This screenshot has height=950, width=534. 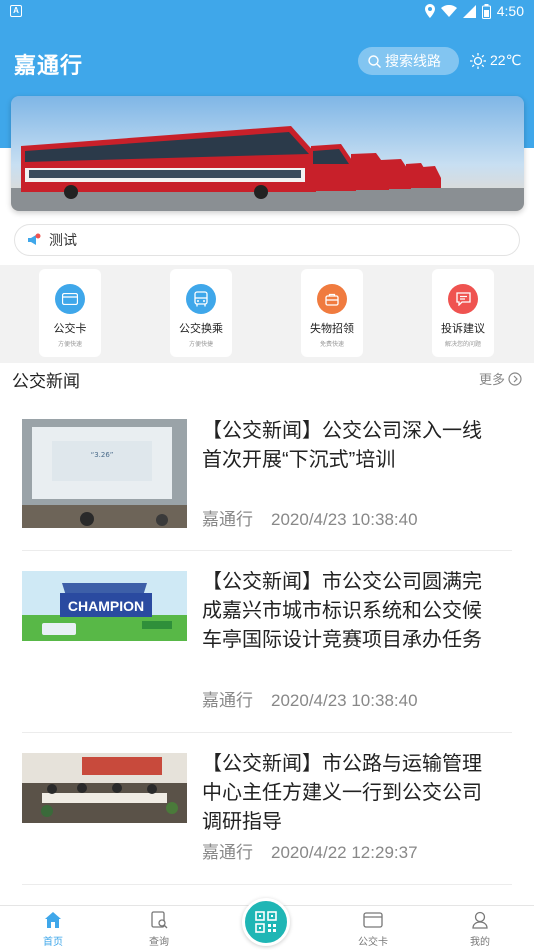 What do you see at coordinates (506, 60) in the screenshot?
I see `temperature: 22℃` at bounding box center [506, 60].